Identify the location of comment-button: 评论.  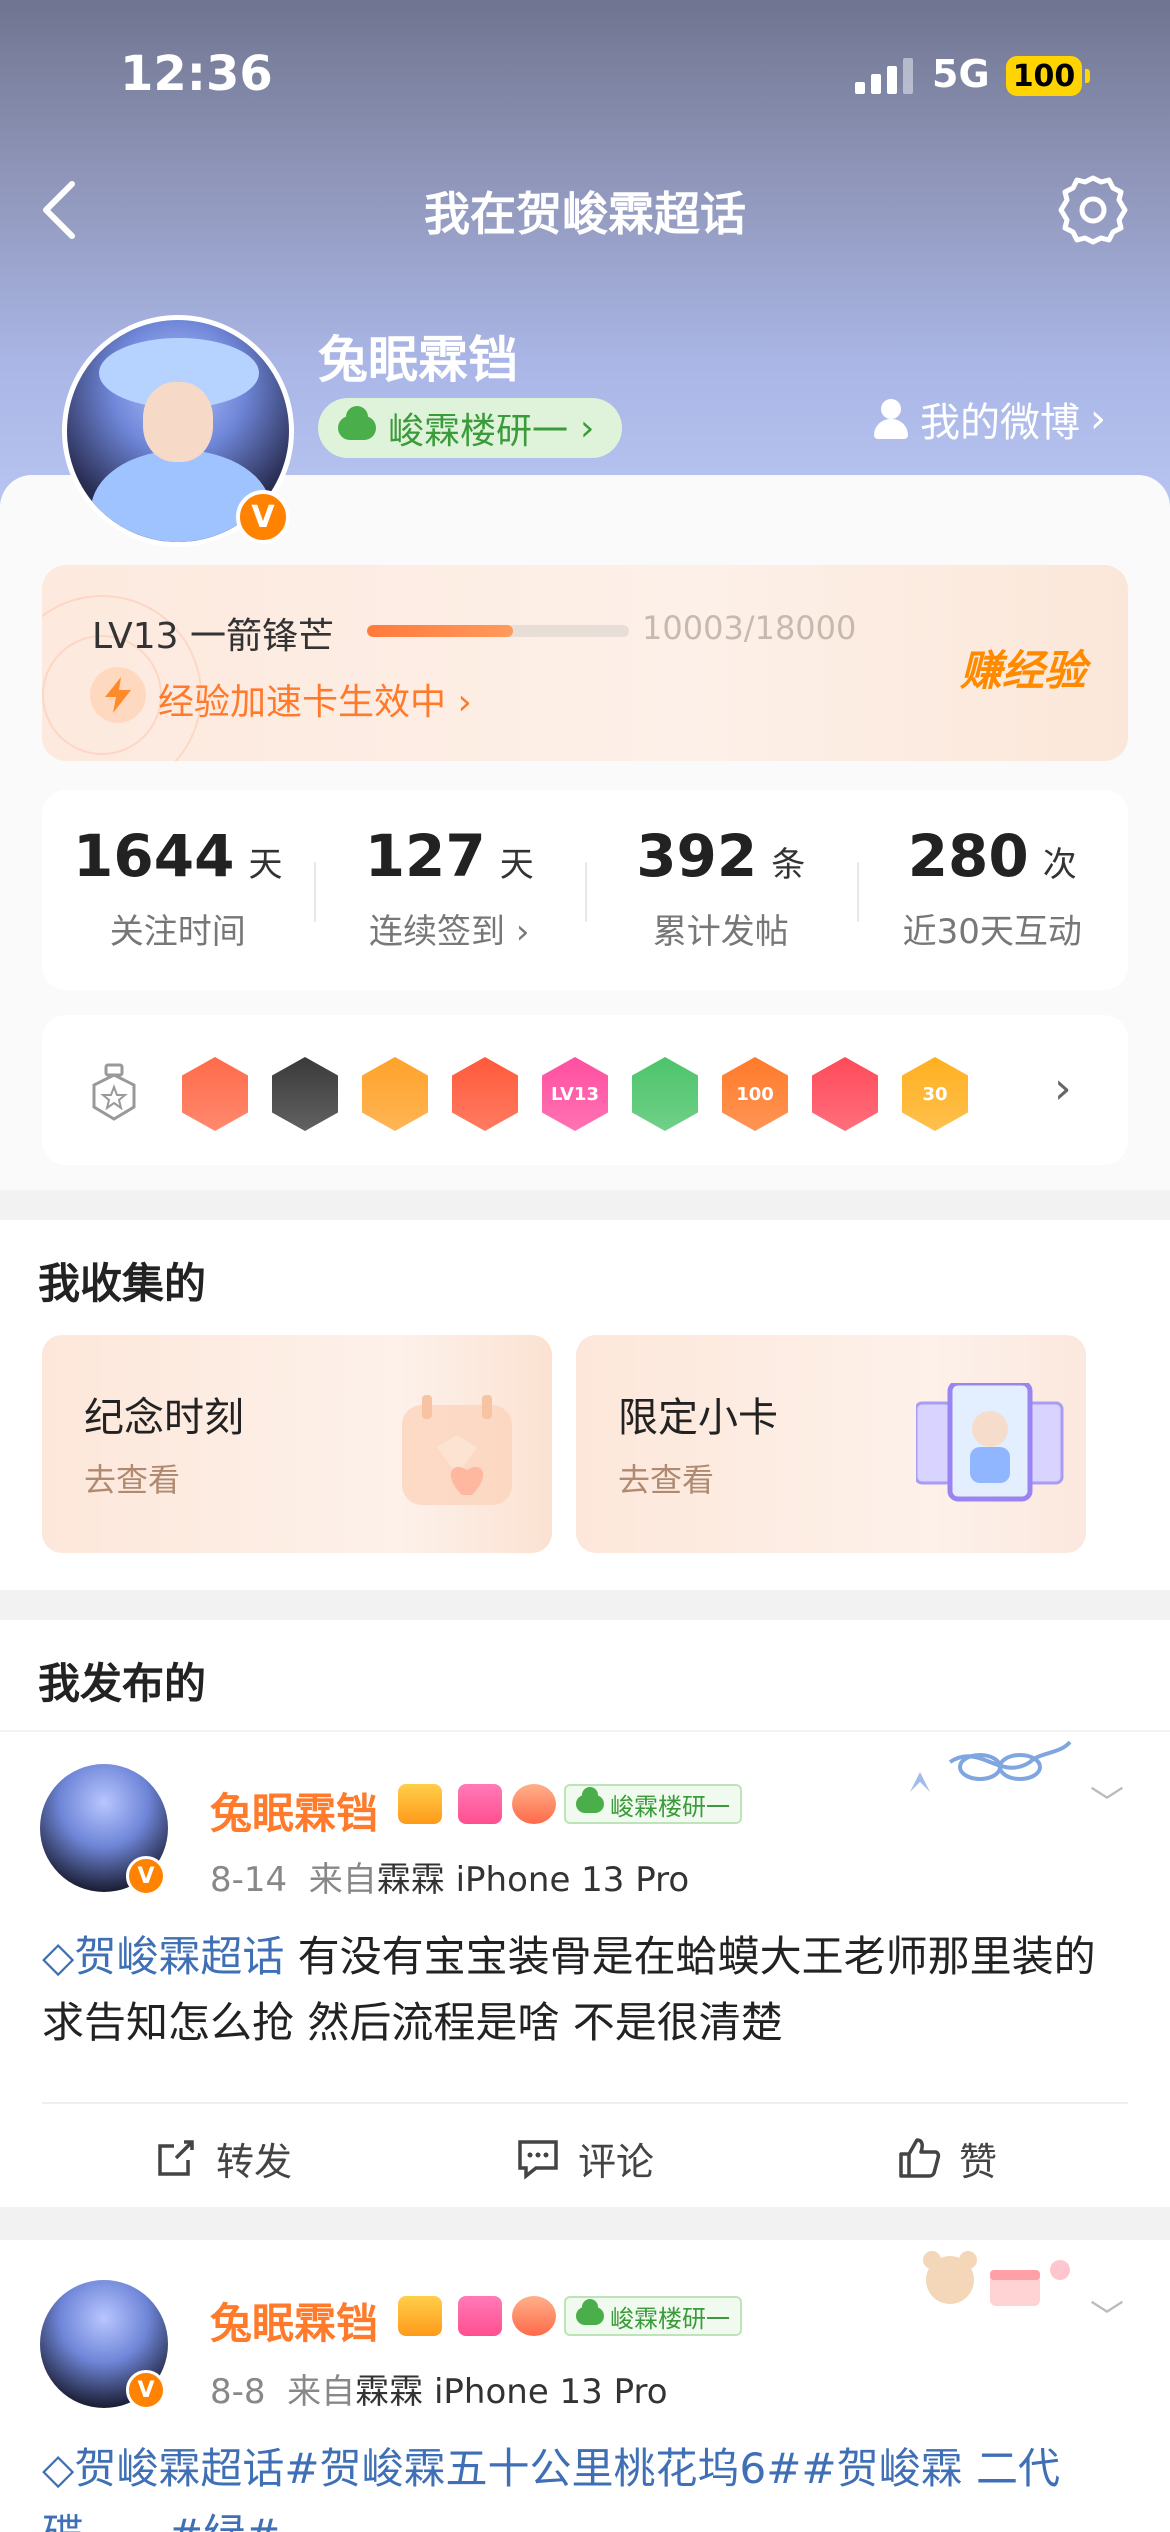
(585, 2158).